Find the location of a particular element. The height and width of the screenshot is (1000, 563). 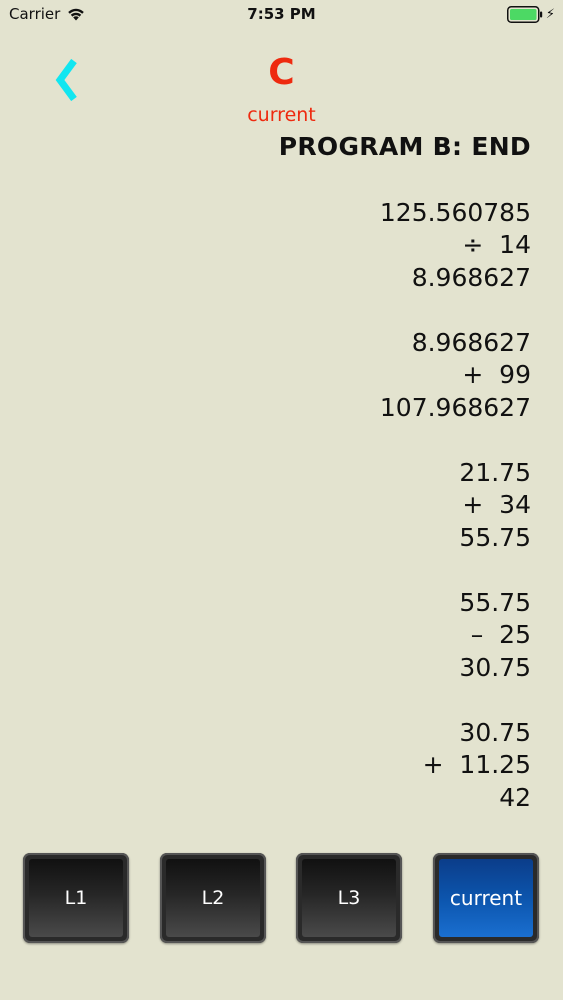

log-group: 21.75 + 34 55.75 is located at coordinates (291, 506).